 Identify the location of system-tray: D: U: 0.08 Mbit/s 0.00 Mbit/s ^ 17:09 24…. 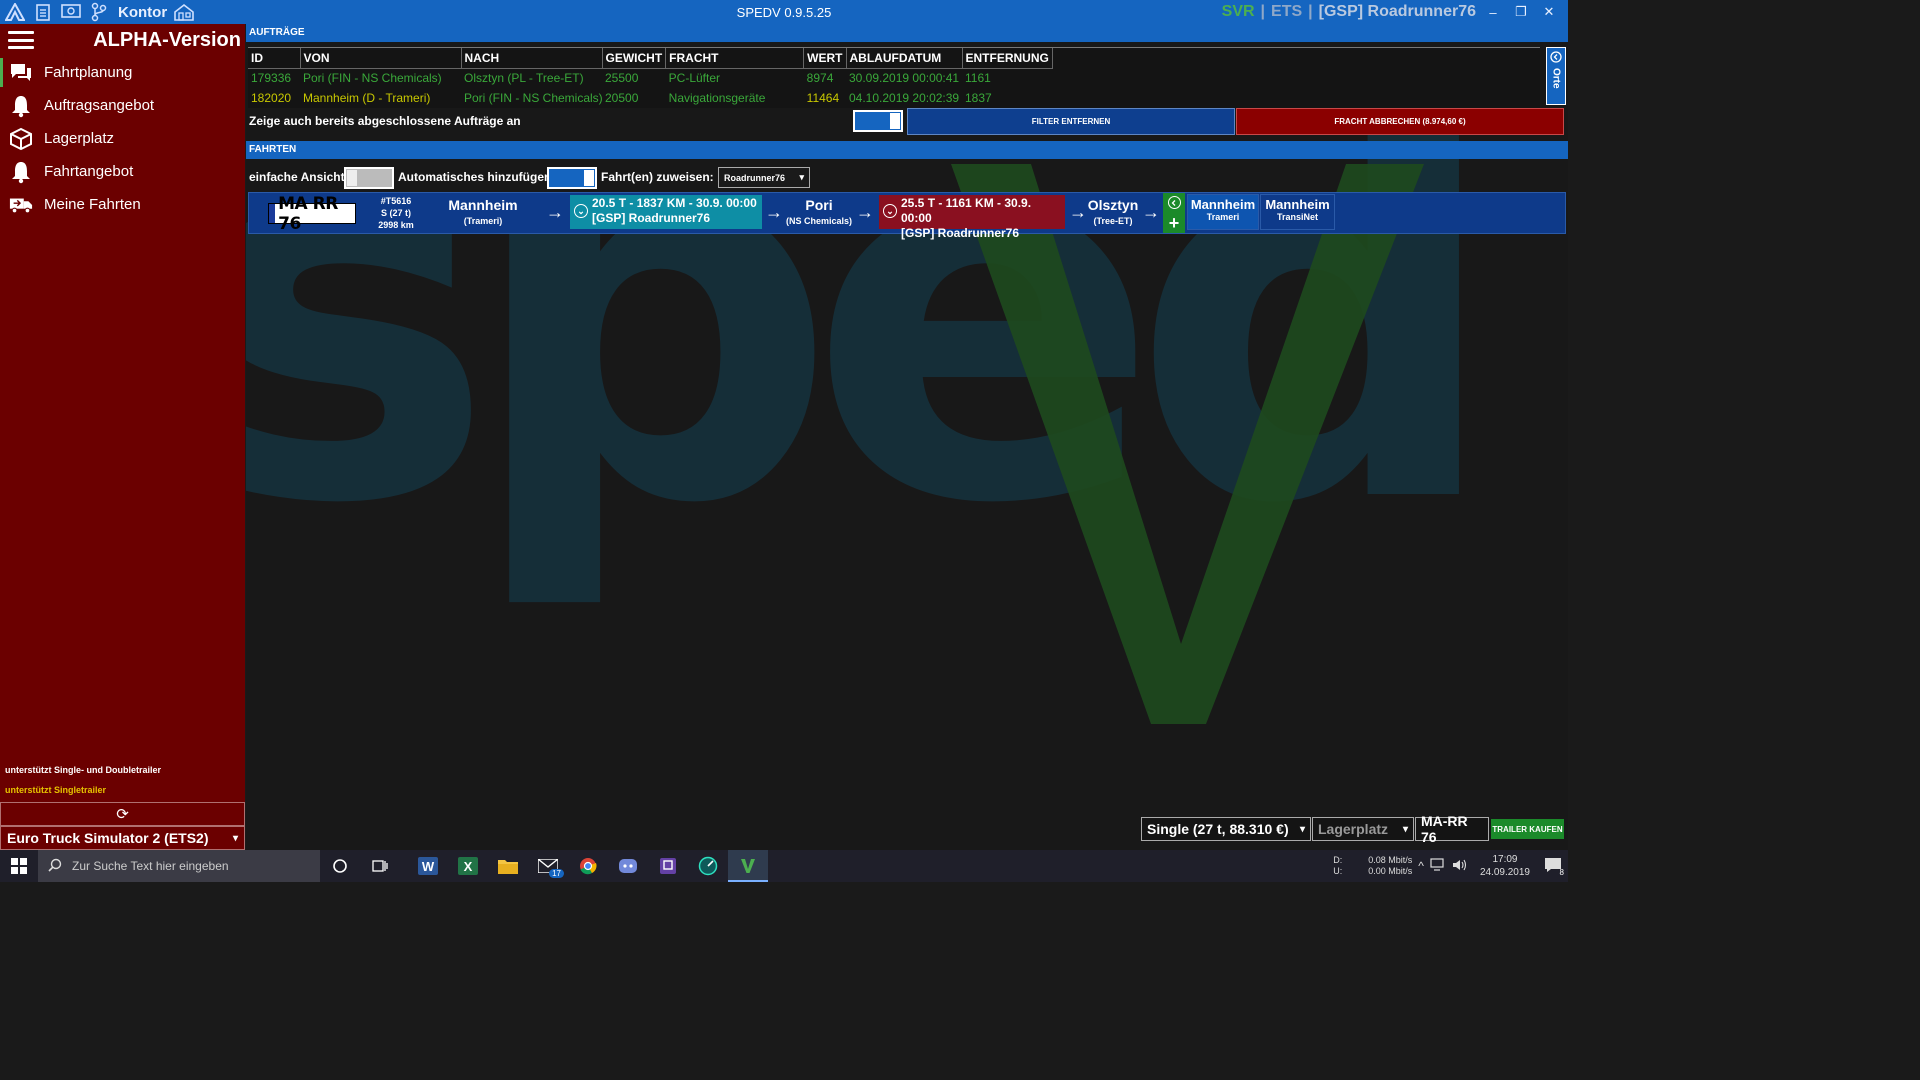
(1450, 866).